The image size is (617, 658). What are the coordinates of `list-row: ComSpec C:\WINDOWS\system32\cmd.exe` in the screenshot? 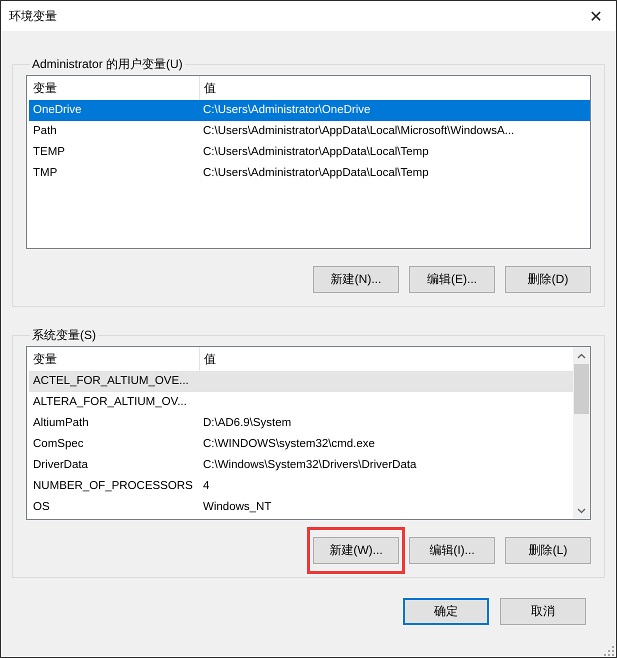 It's located at (301, 444).